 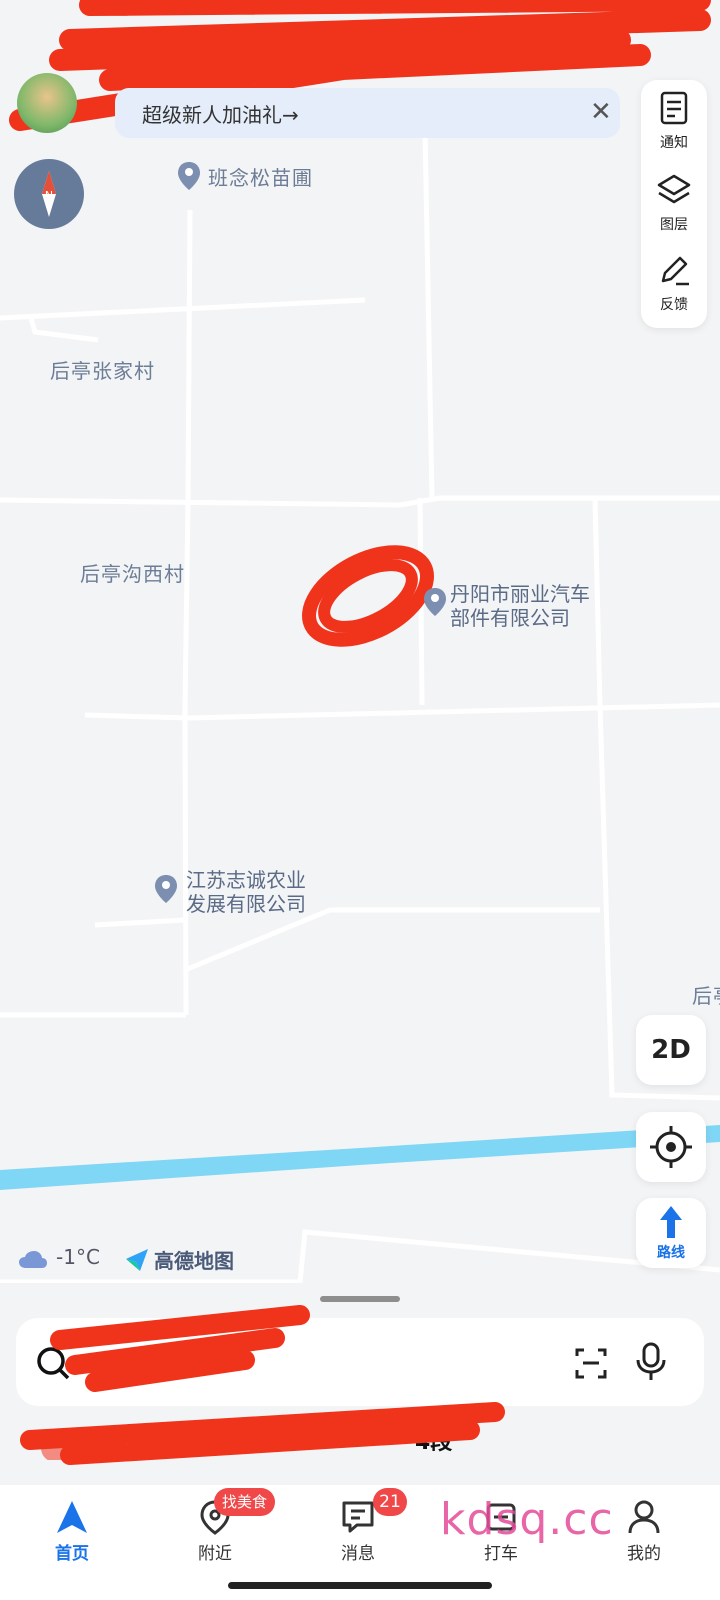 What do you see at coordinates (644, 1517) in the screenshot?
I see `person-icon` at bounding box center [644, 1517].